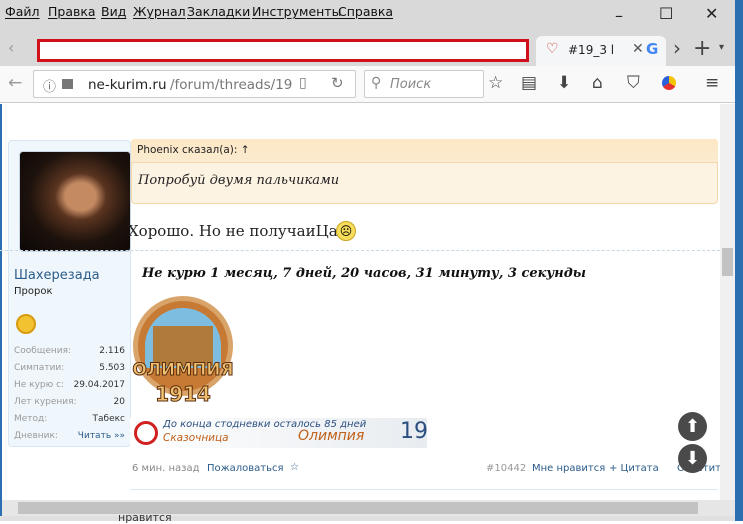  What do you see at coordinates (633, 83) in the screenshot?
I see `pocket-icon: ⛉` at bounding box center [633, 83].